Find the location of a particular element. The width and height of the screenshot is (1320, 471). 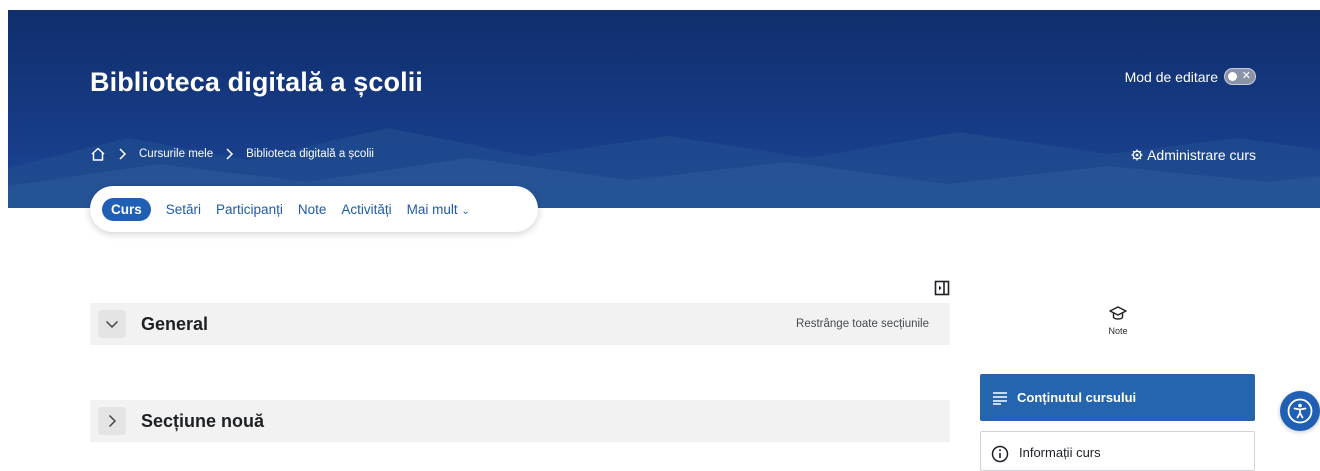

graduation-cap-icon is located at coordinates (1118, 313).